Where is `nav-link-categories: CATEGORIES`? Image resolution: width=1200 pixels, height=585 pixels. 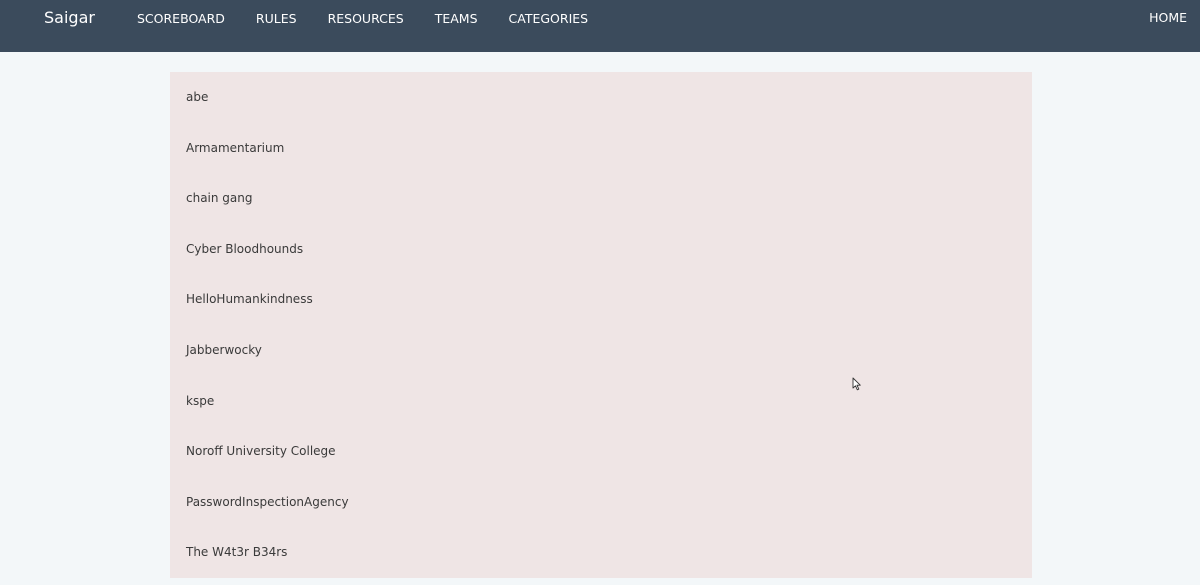 nav-link-categories: CATEGORIES is located at coordinates (549, 18).